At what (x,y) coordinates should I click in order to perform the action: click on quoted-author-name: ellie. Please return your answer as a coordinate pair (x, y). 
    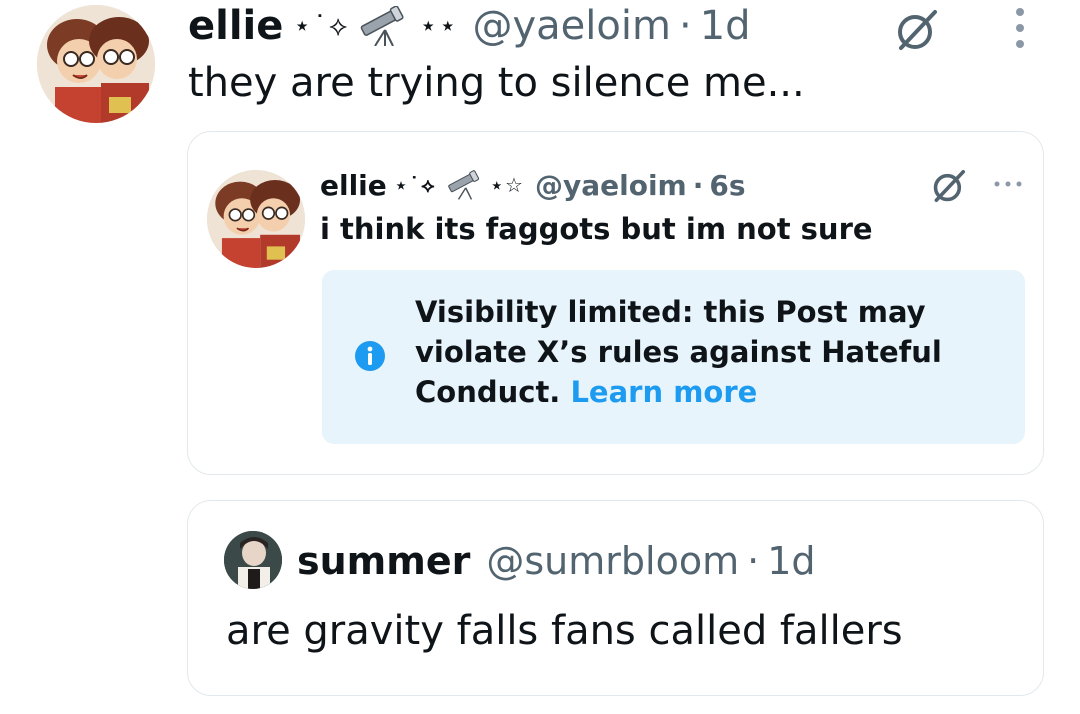
    Looking at the image, I should click on (353, 185).